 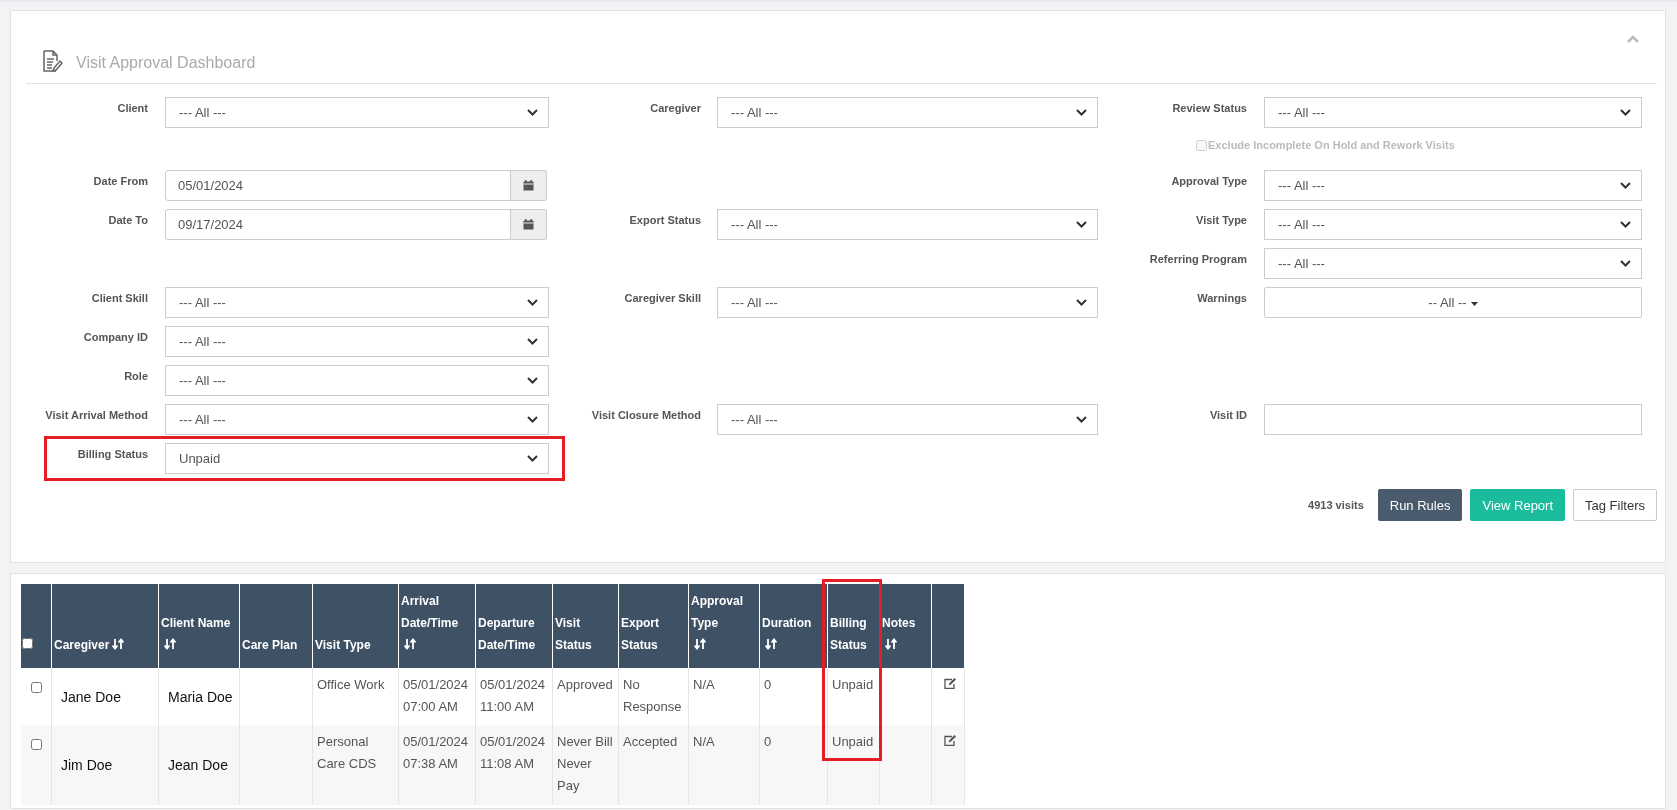 What do you see at coordinates (1615, 505) in the screenshot?
I see `action-button: Tag Filters` at bounding box center [1615, 505].